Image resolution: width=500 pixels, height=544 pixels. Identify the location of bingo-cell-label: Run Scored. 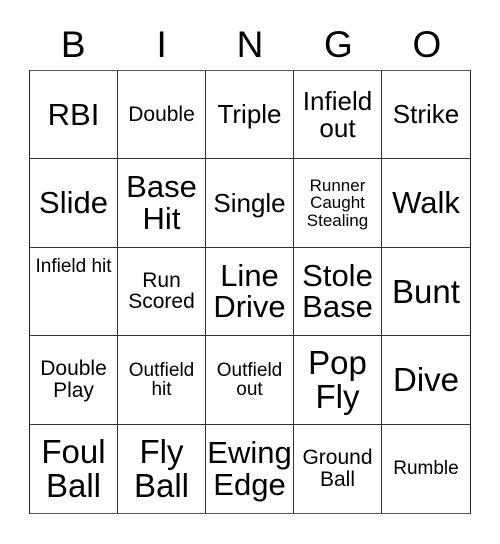
(161, 291).